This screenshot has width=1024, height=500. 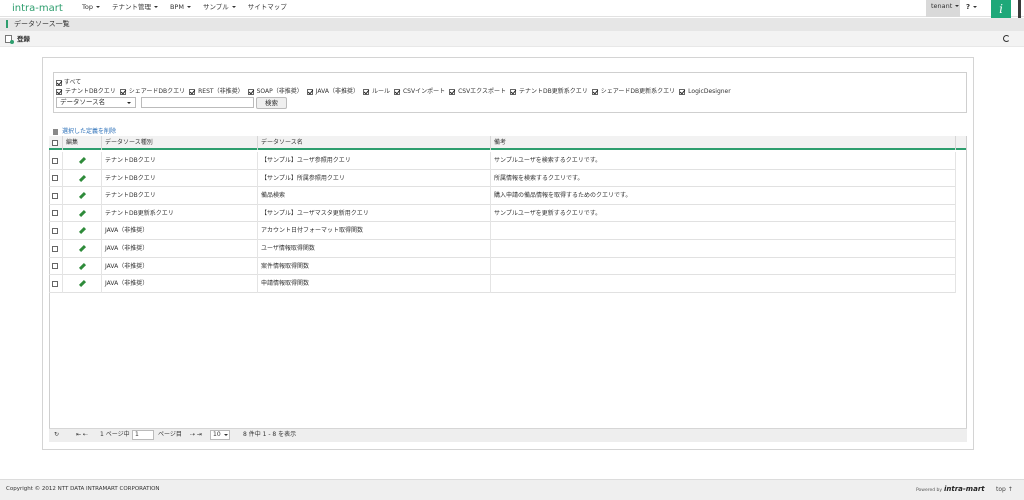 What do you see at coordinates (709, 91) in the screenshot?
I see `filter-option-label: LogicDesigner` at bounding box center [709, 91].